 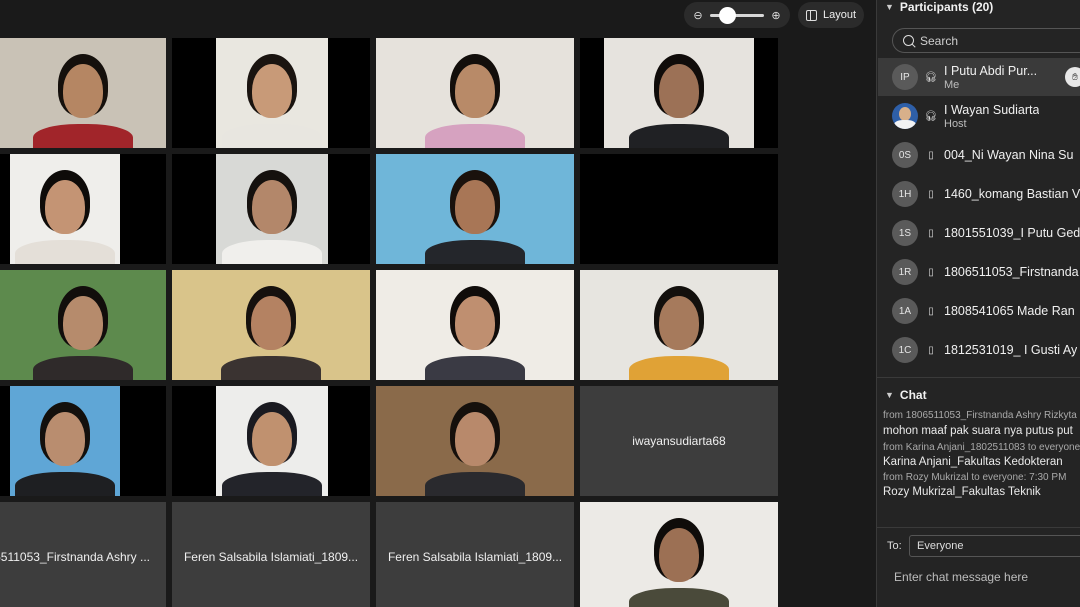 What do you see at coordinates (831, 15) in the screenshot?
I see `layout-button: Layout` at bounding box center [831, 15].